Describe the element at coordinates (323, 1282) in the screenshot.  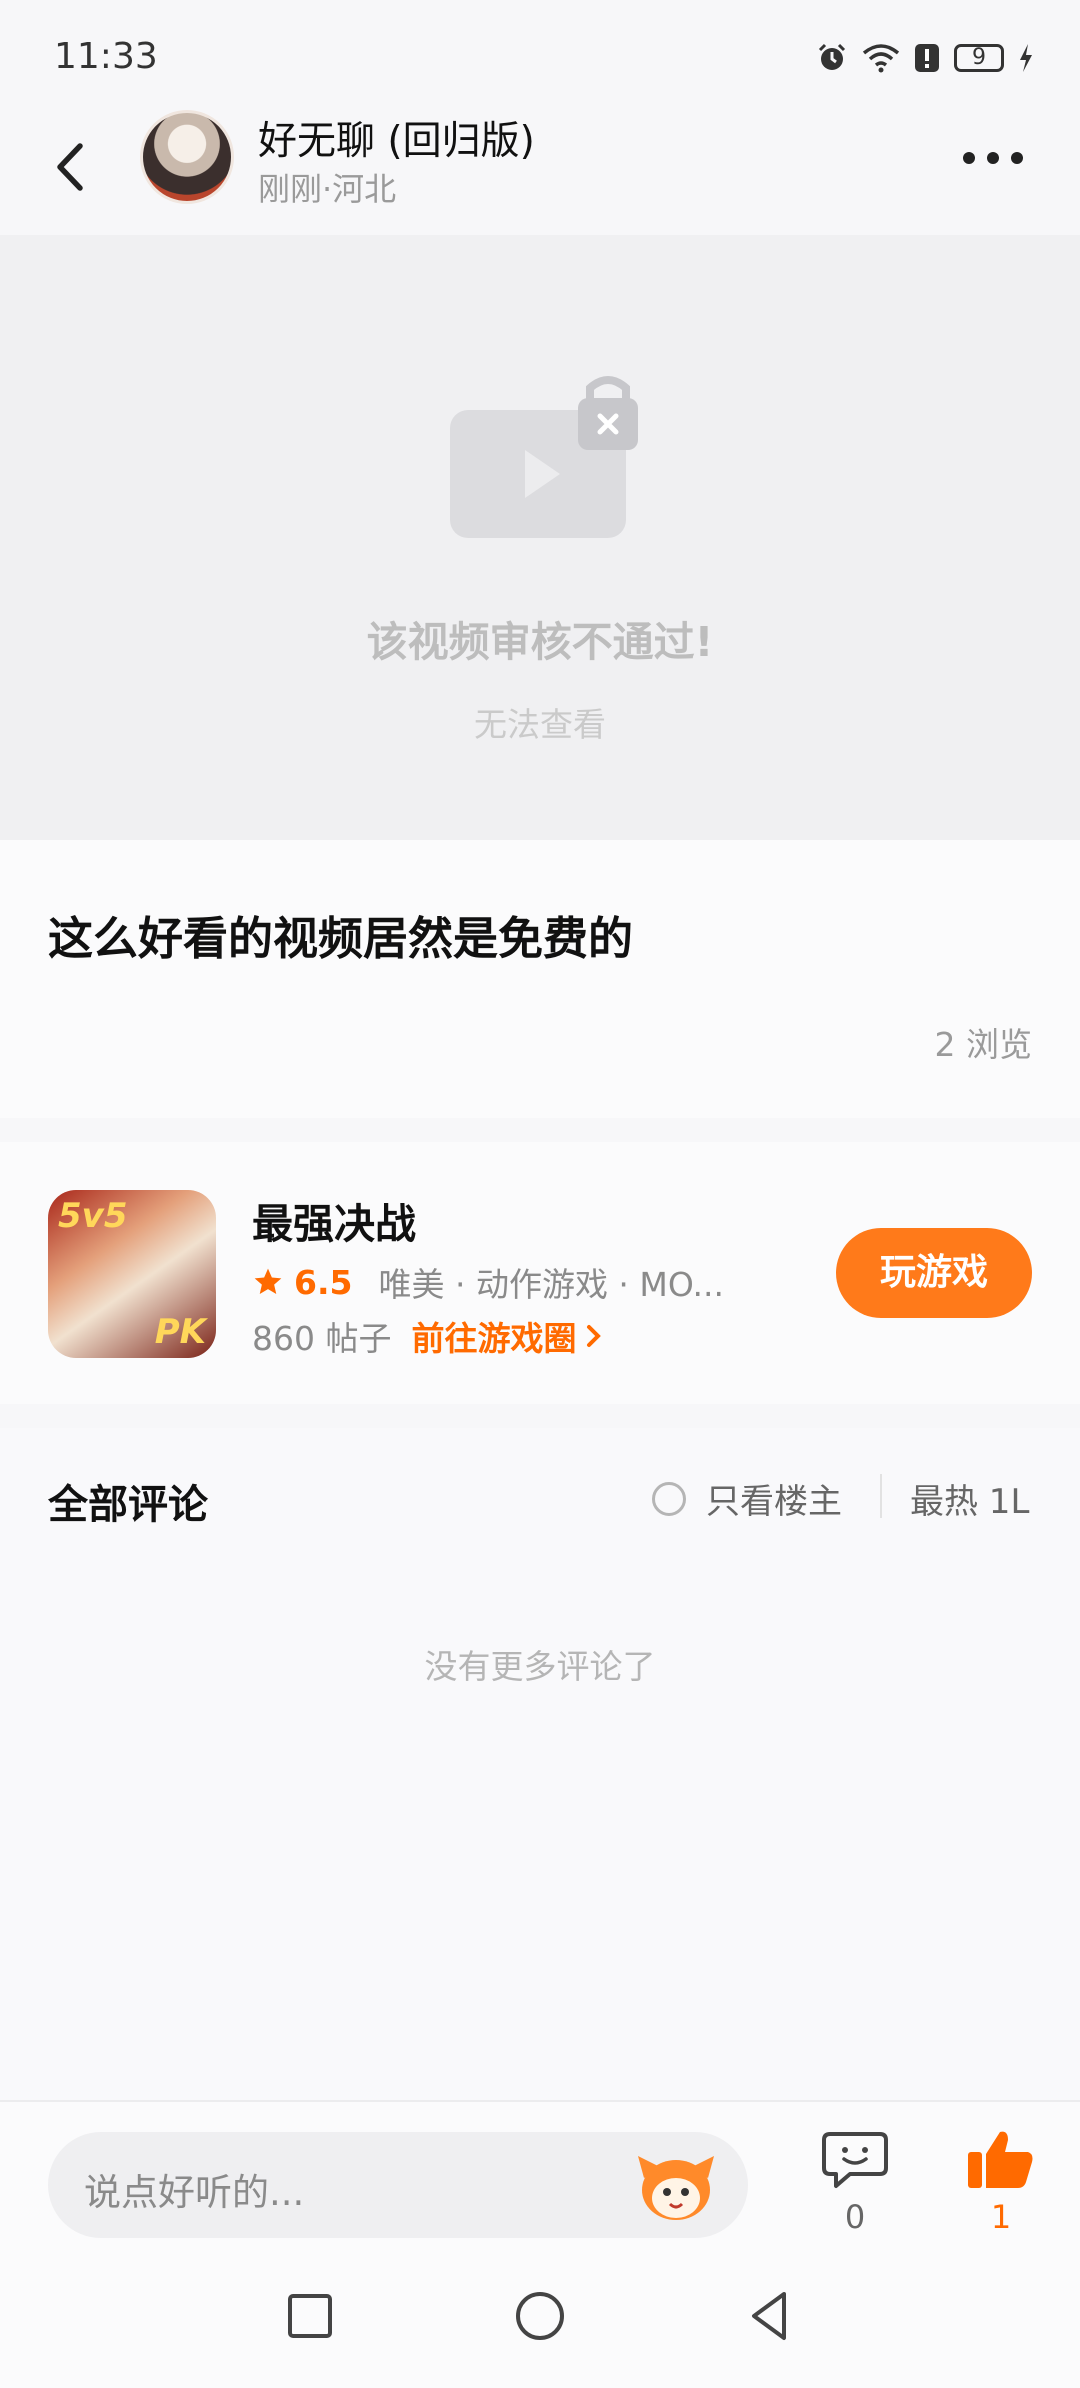
I see `game-rating: 6.5` at that location.